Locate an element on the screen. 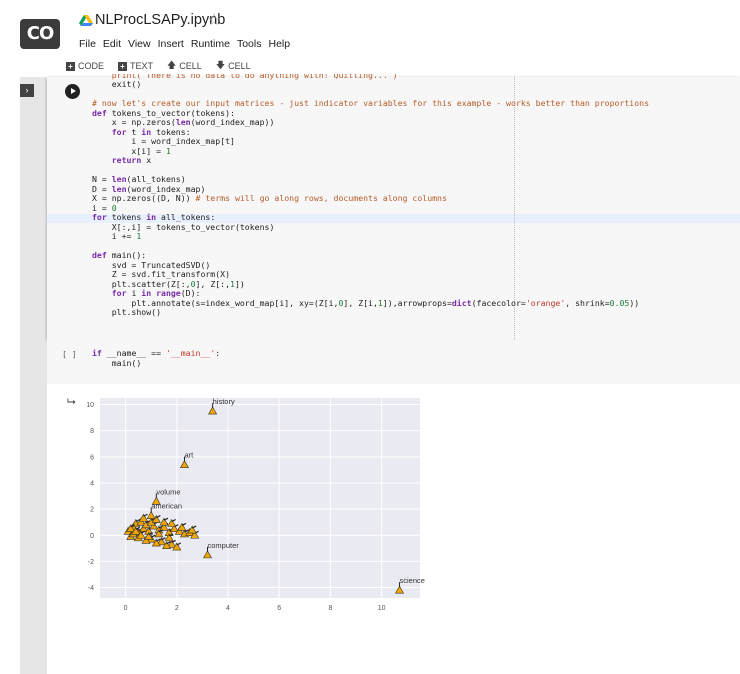  code-editor-main: if __name__ == '__main__': main() is located at coordinates (156, 358).